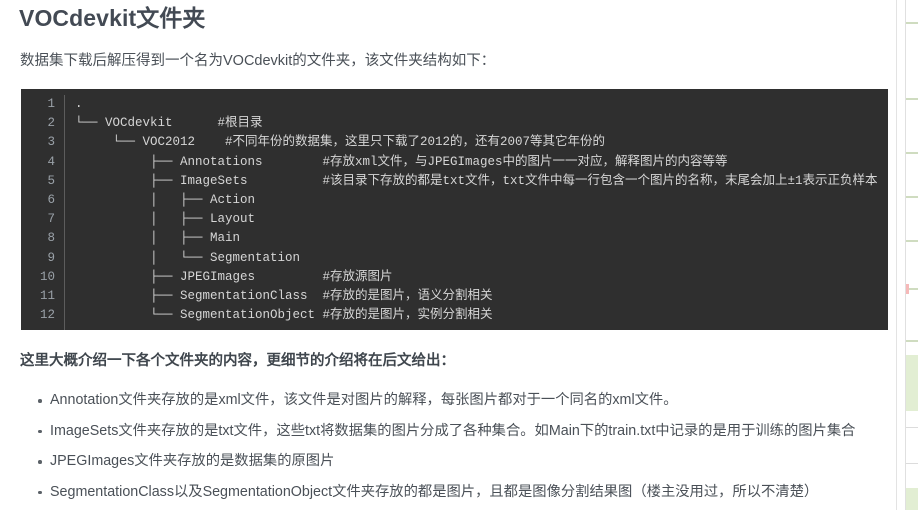 This screenshot has height=510, width=918. Describe the element at coordinates (450, 461) in the screenshot. I see `list-item: JPEGImages文件夹存放的是数据集的原图片` at that location.